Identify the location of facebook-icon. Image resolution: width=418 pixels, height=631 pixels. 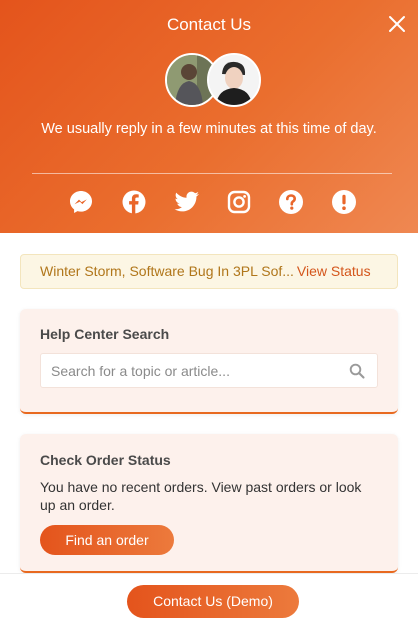
(134, 202).